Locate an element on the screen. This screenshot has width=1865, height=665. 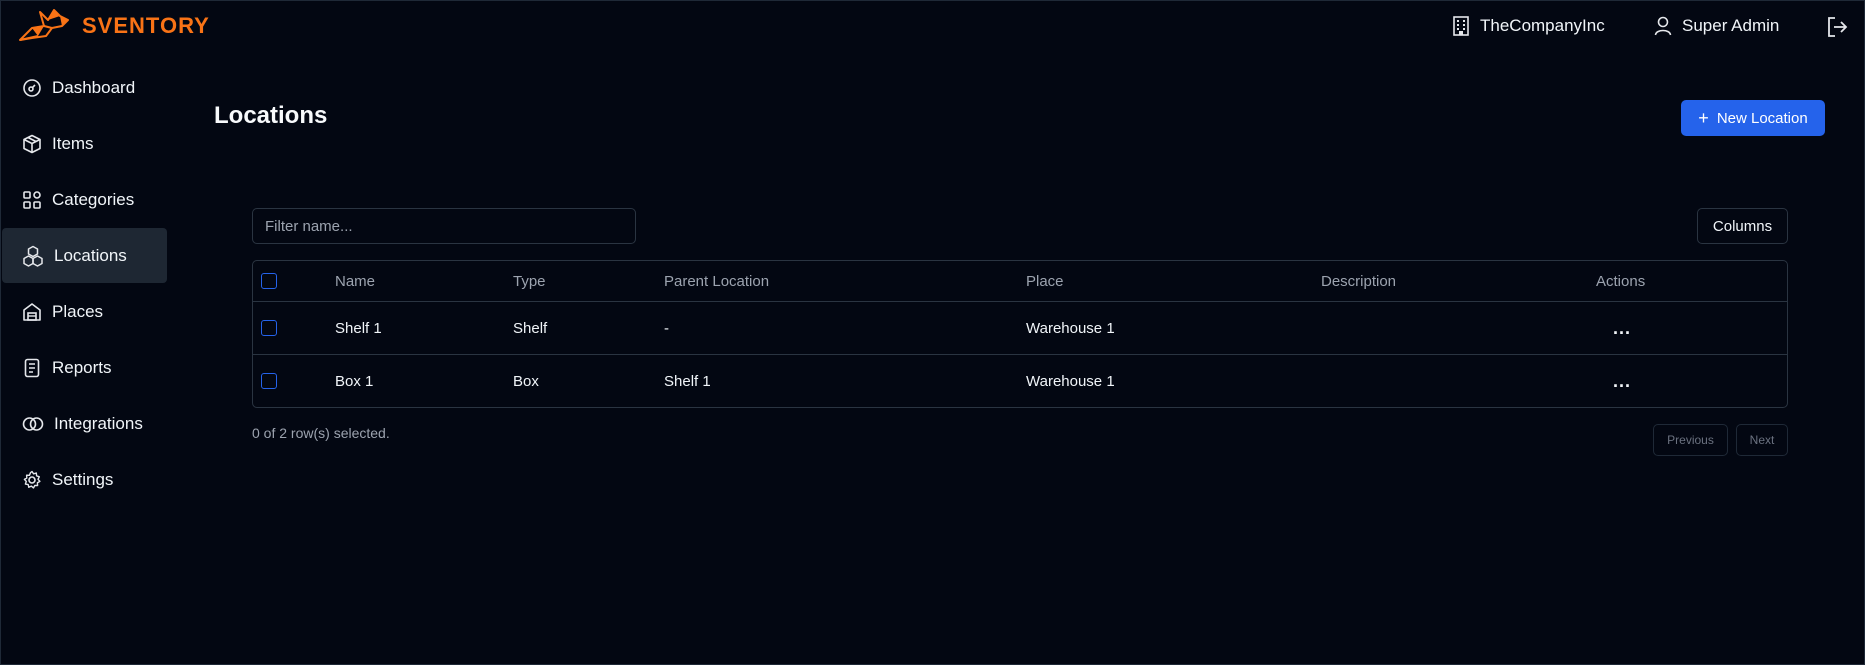
user-menu: Super Admin is located at coordinates (1716, 26).